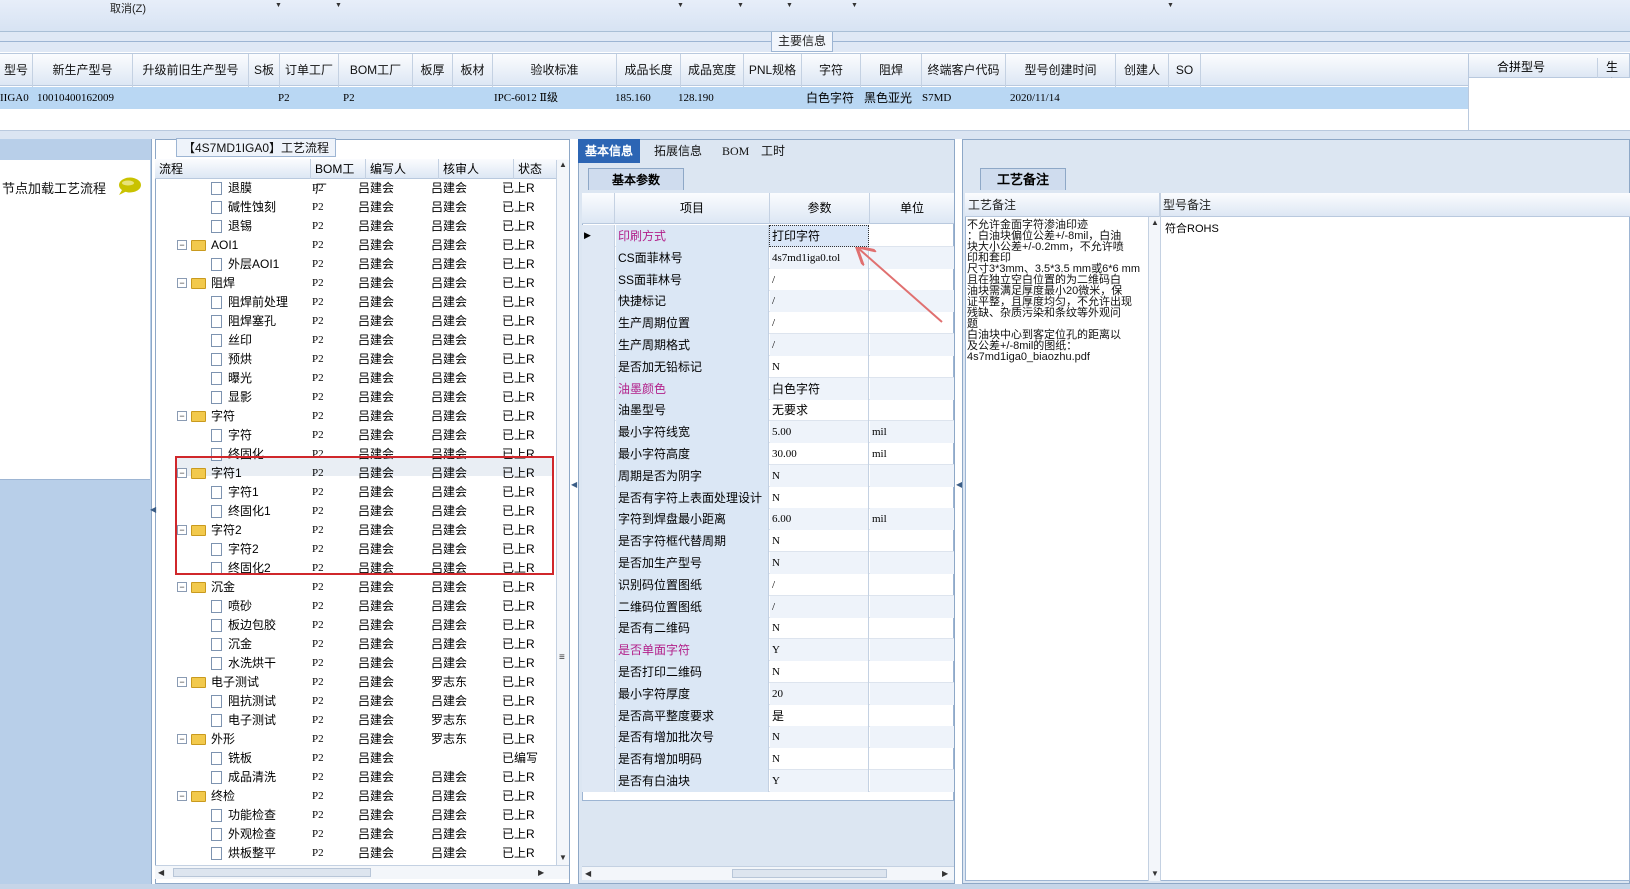  I want to click on param-value: 6.00, so click(819, 519).